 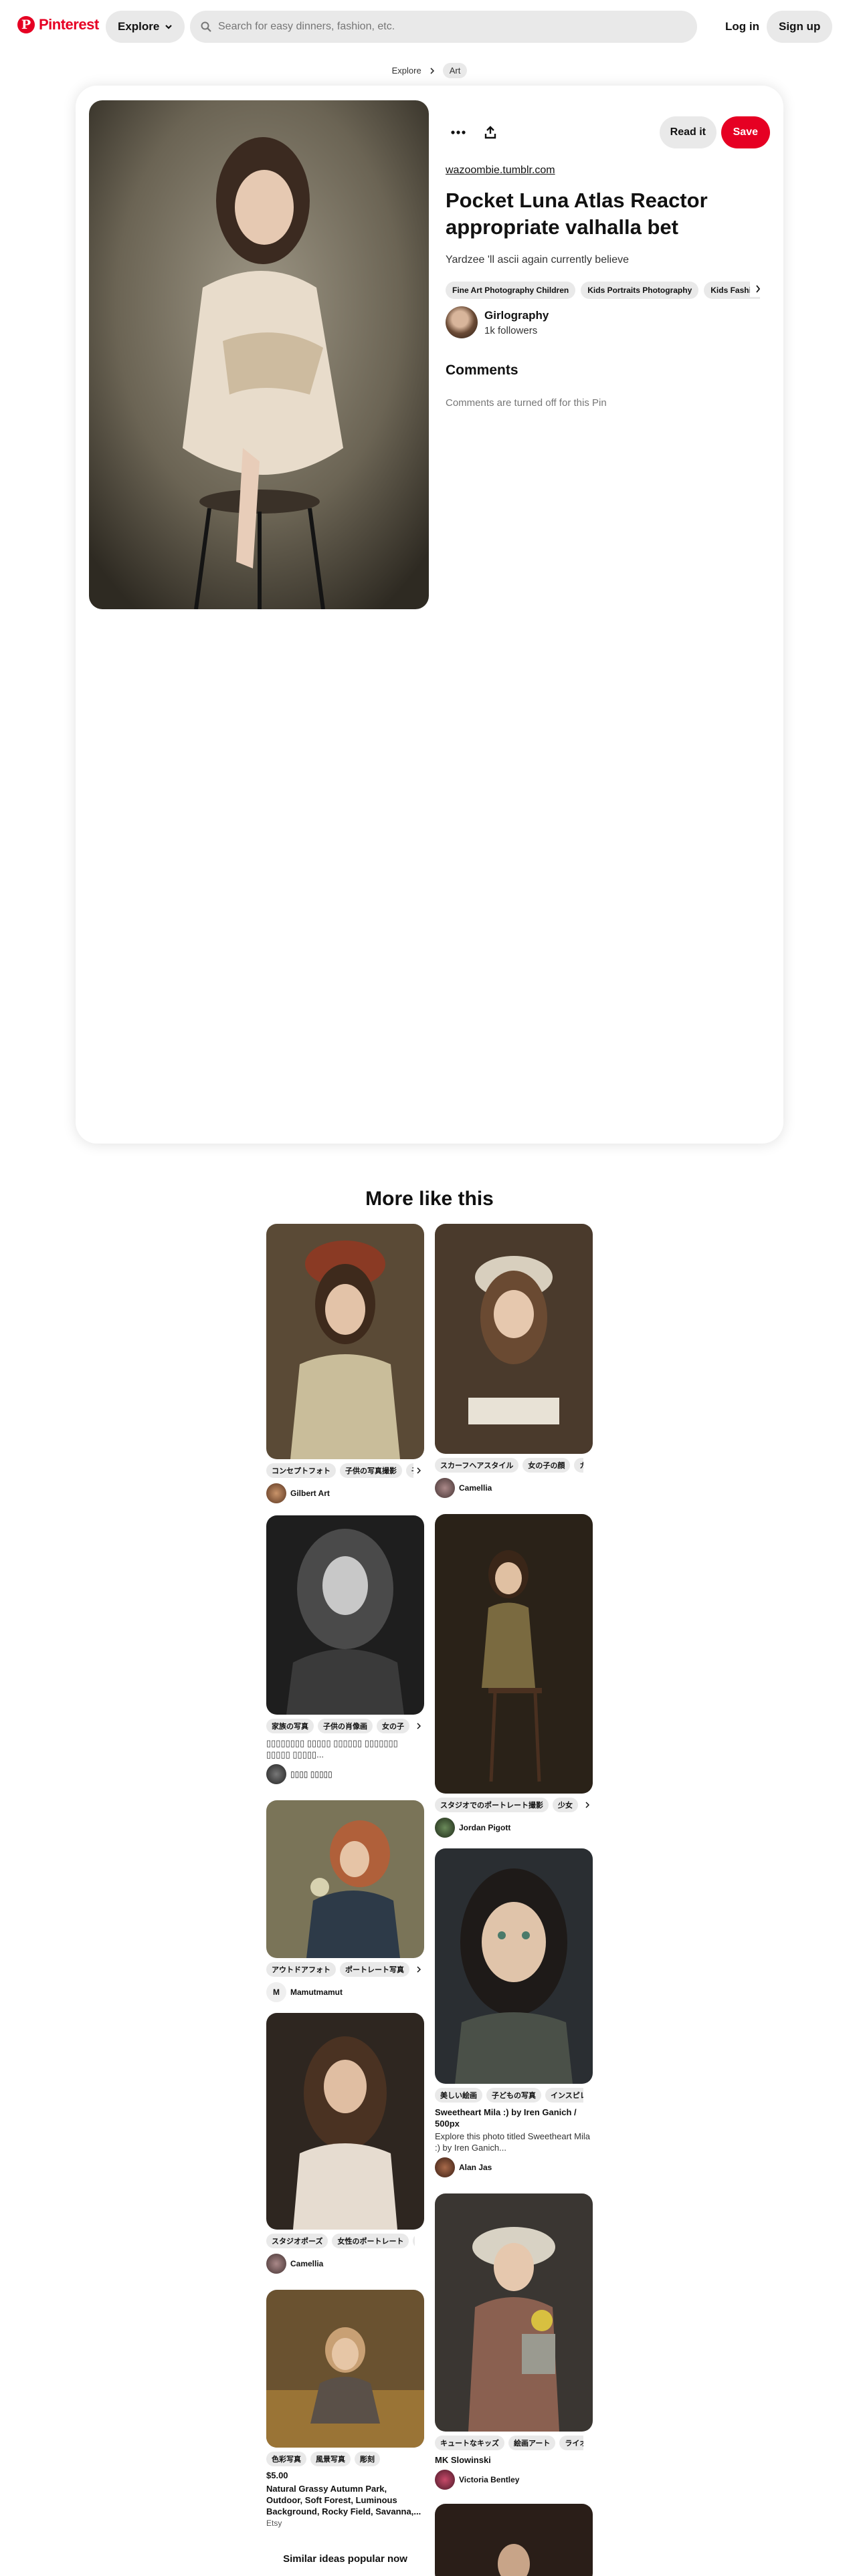 I want to click on tag-chip: カ, so click(x=578, y=1466).